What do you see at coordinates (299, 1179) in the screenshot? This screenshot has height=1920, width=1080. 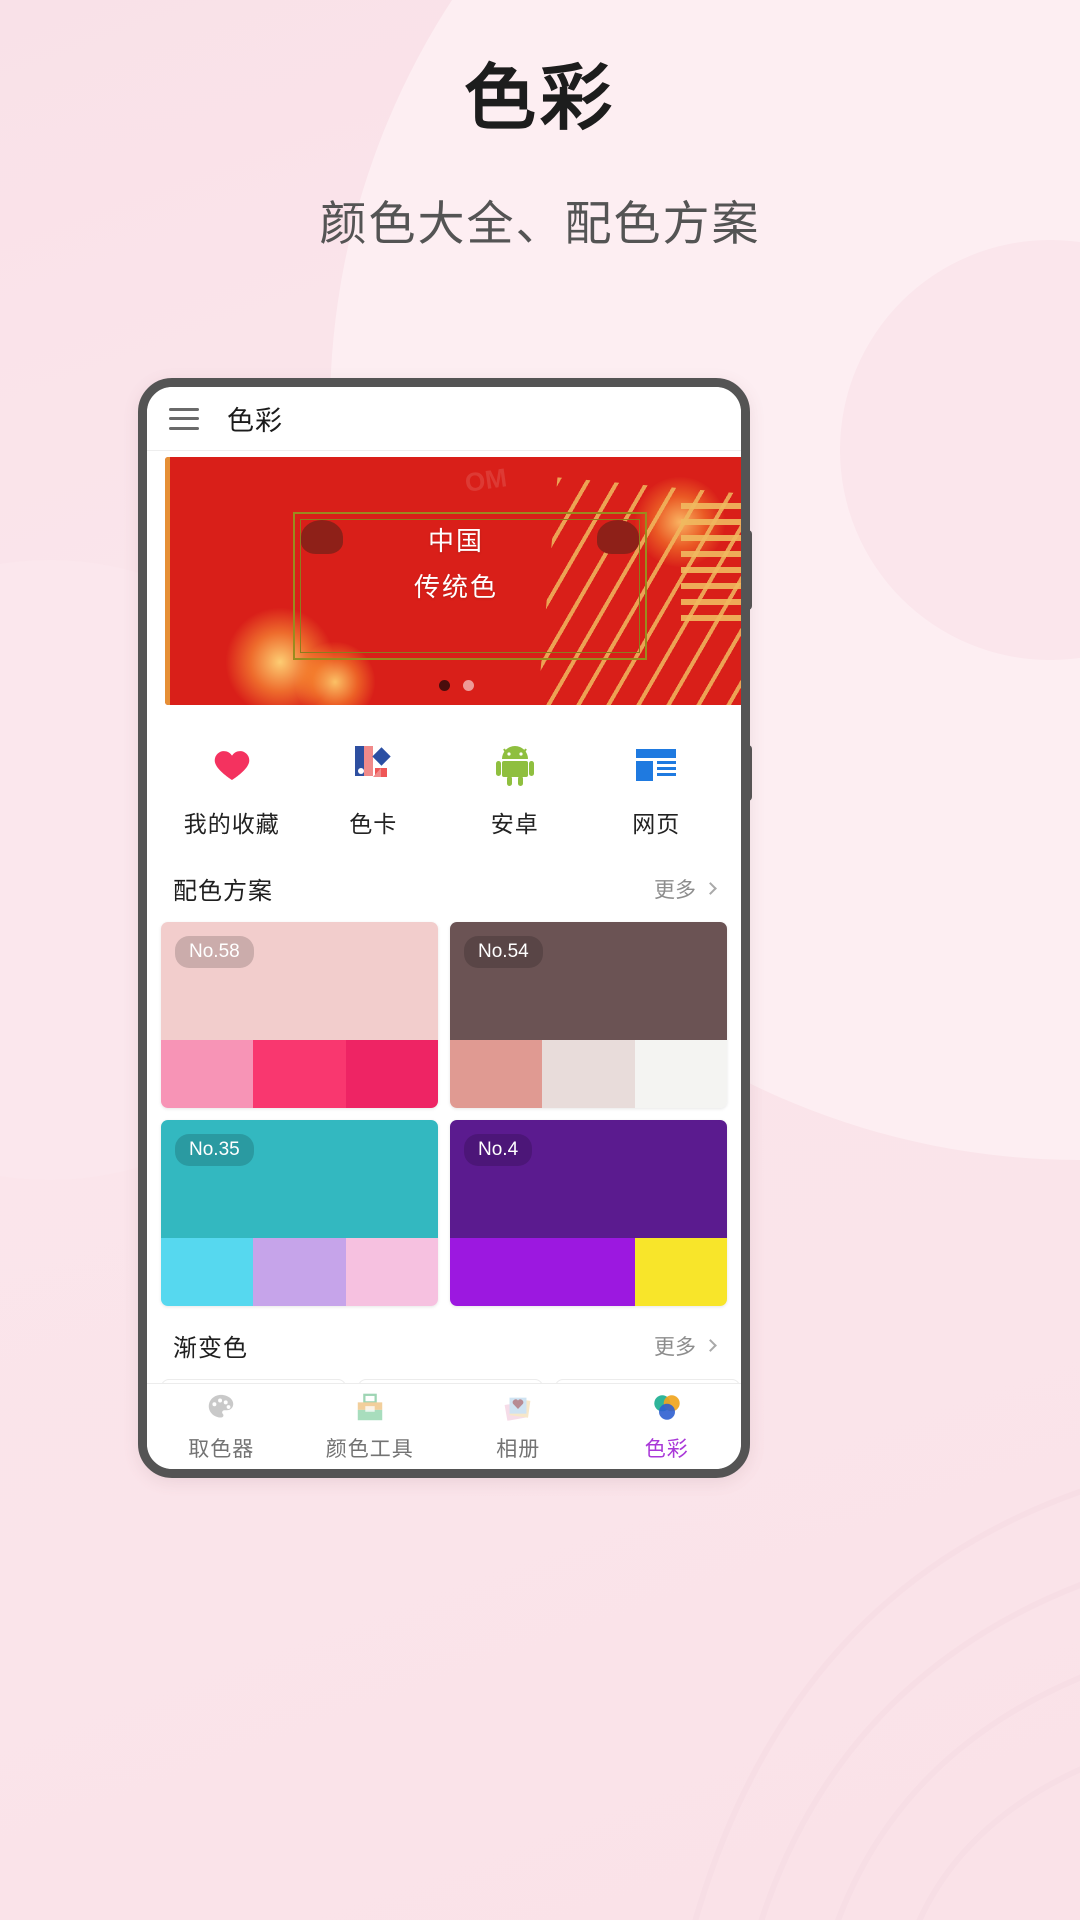 I see `palette-main-color: No.35` at bounding box center [299, 1179].